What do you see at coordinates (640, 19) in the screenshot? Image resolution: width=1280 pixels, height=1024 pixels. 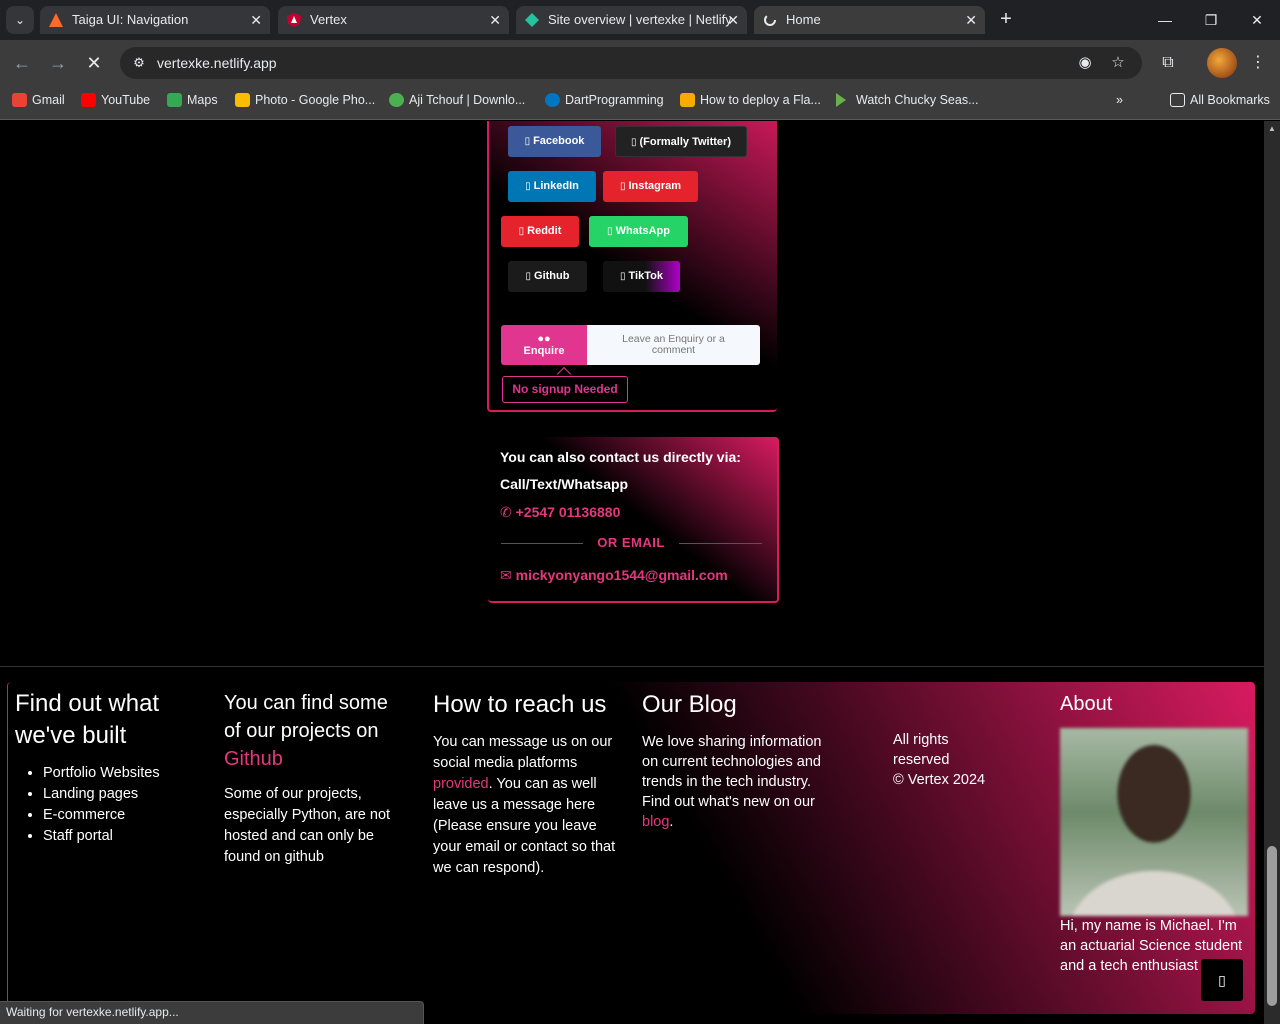 I see `tab-title: Site overview | vertexke | Netlify` at bounding box center [640, 19].